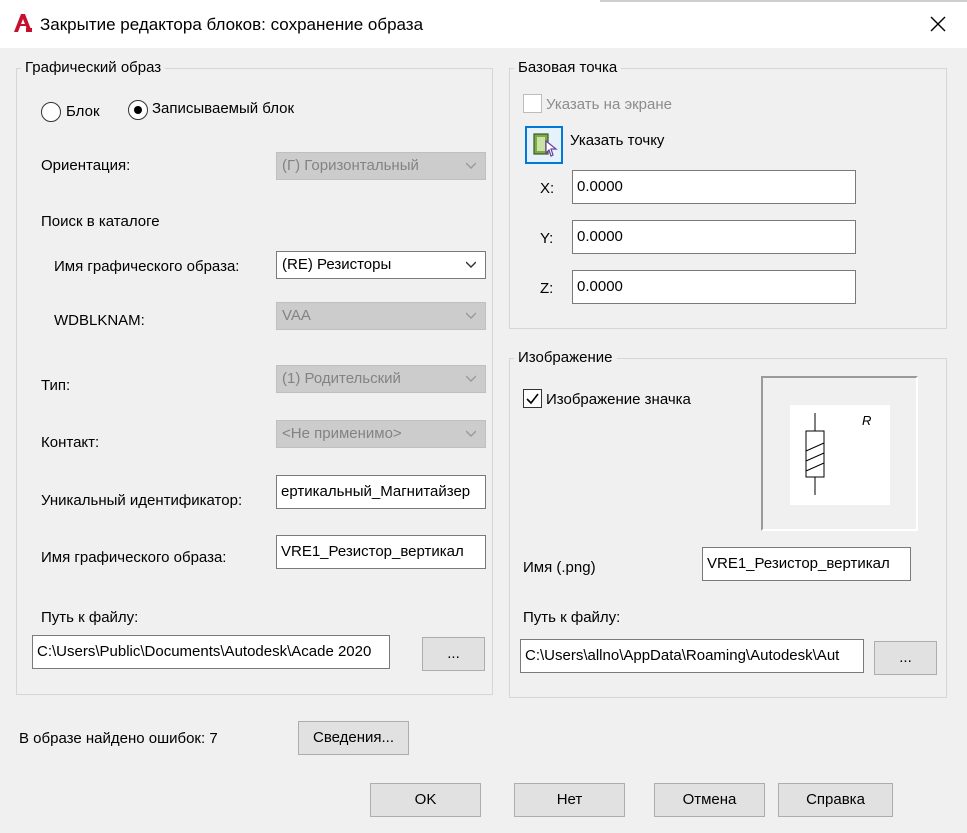 This screenshot has width=967, height=833. What do you see at coordinates (835, 800) in the screenshot?
I see `help-button: Справка` at bounding box center [835, 800].